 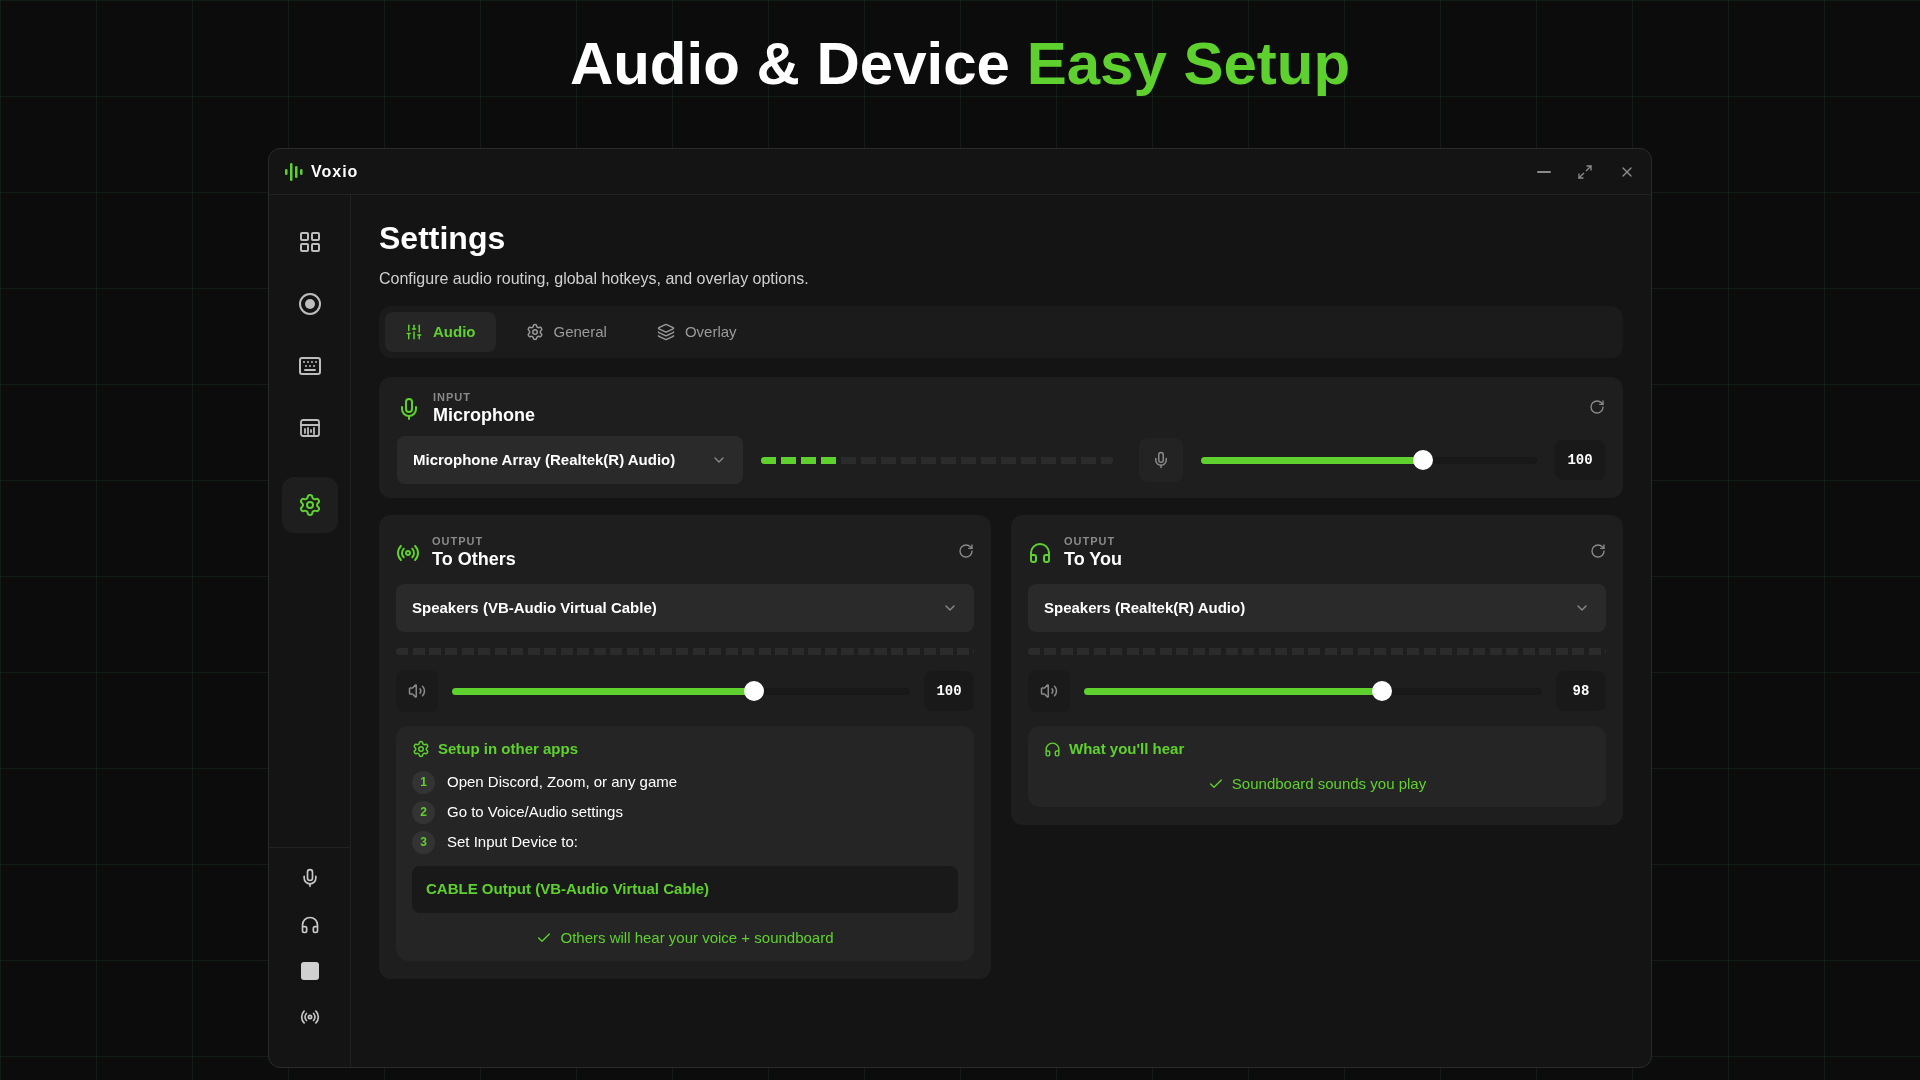 What do you see at coordinates (484, 415) in the screenshot?
I see `section-title: Microphone` at bounding box center [484, 415].